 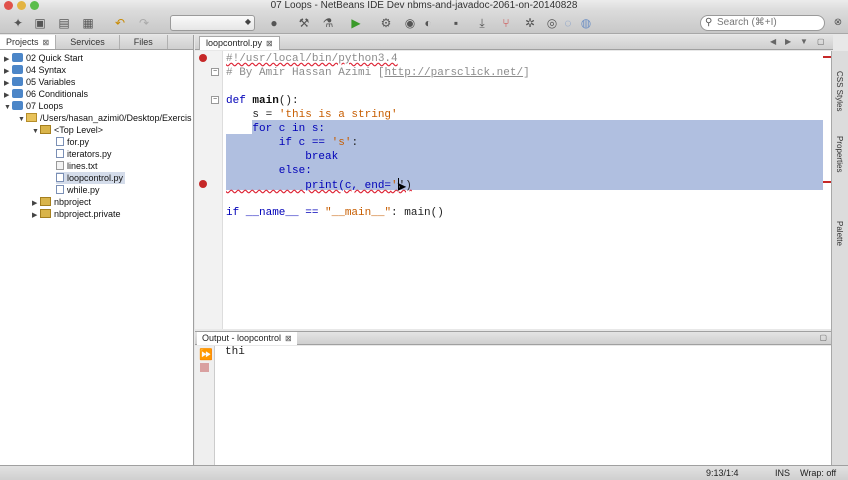 I want to click on clean-icon: ⚗, so click(x=328, y=23).